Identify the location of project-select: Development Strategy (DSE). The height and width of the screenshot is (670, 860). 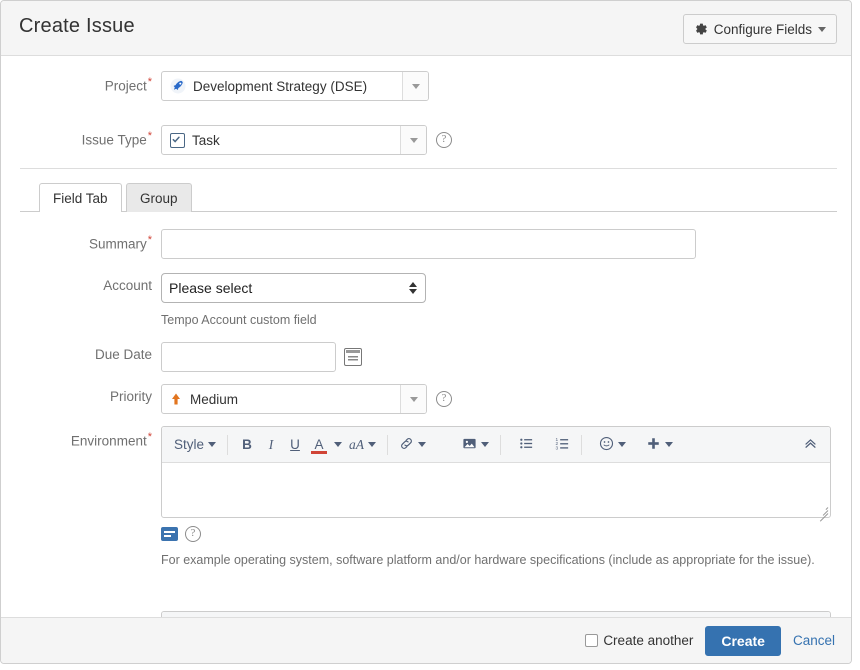
(295, 86).